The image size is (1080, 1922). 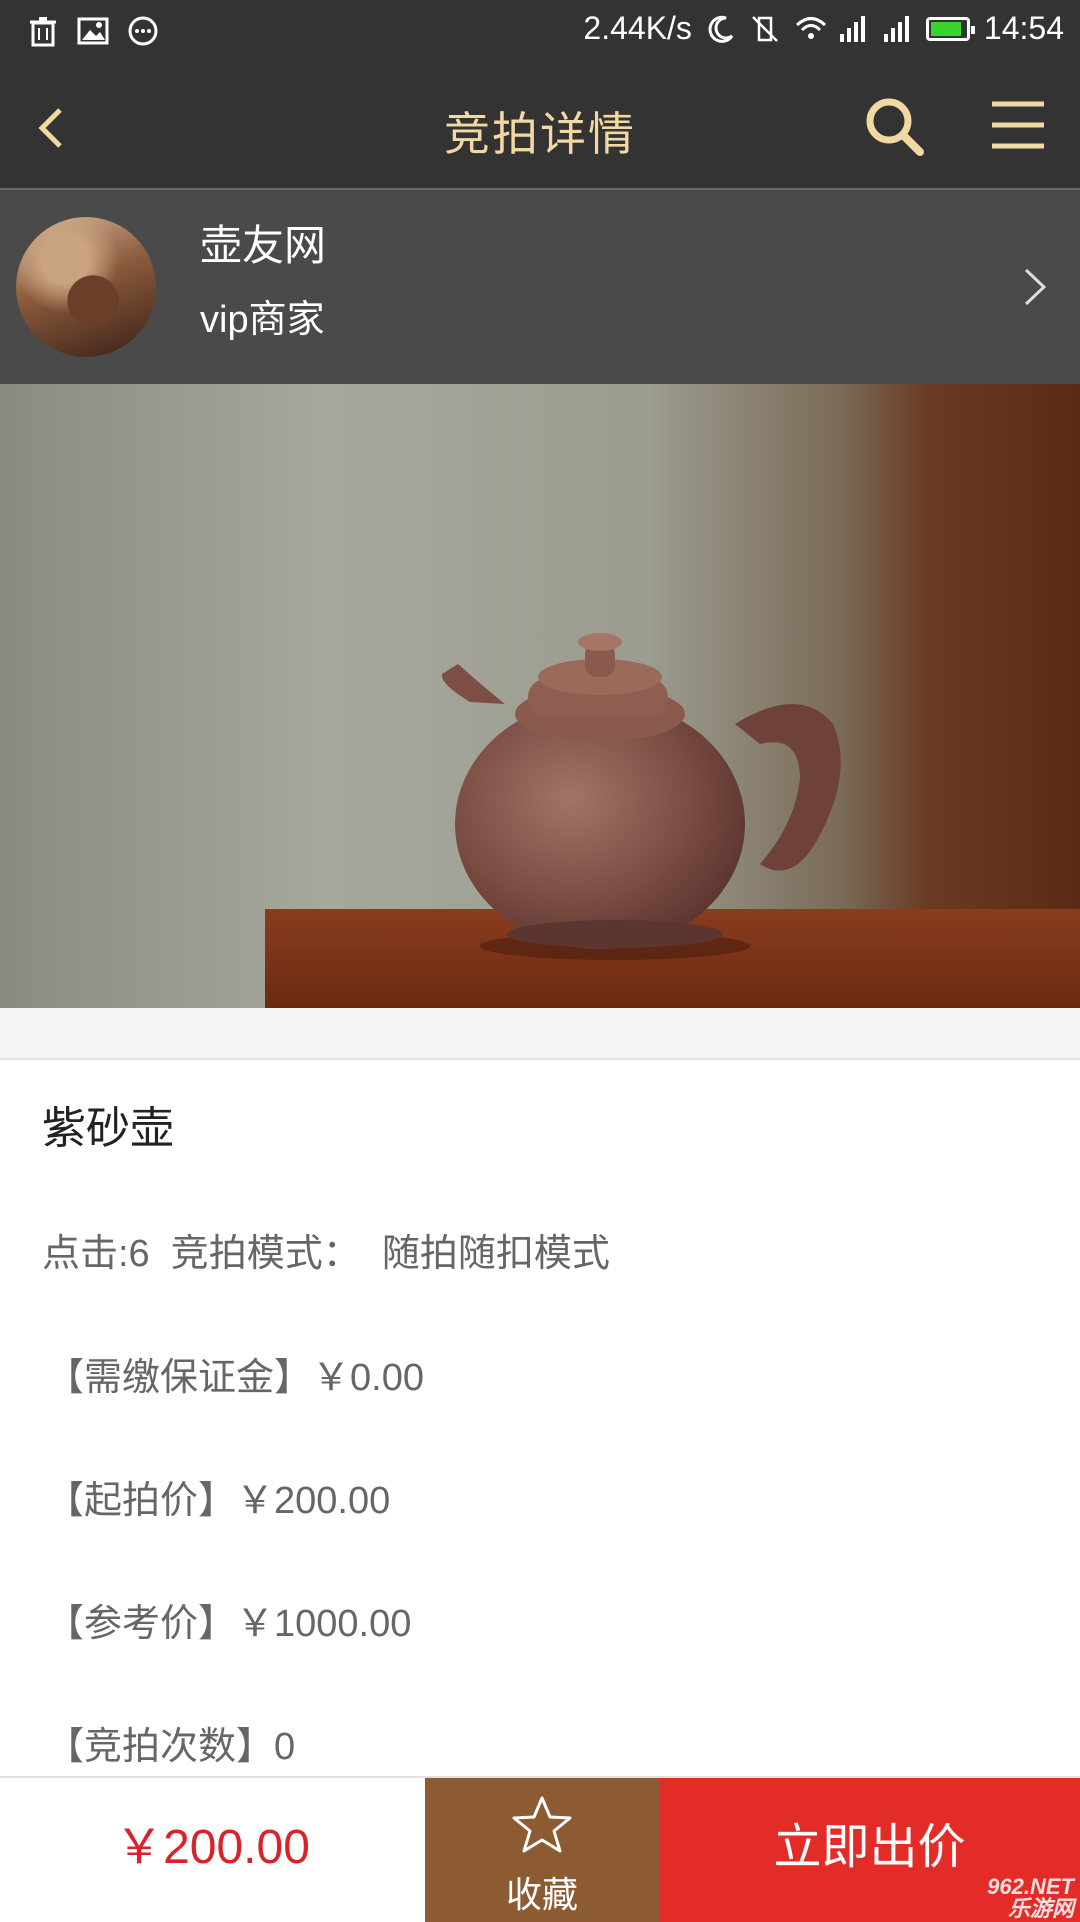 I want to click on clicks-and-mode: 点击:6 竞拍模式： 随拍随扣模式, so click(x=326, y=1254).